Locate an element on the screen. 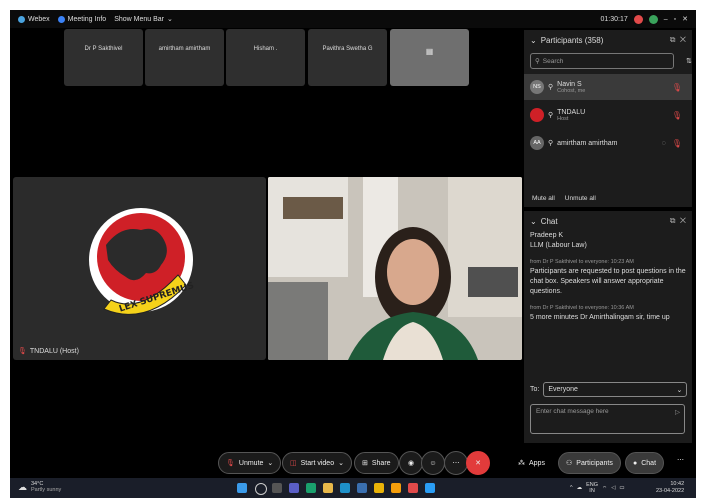  show-menu-bar-button: Show Menu Bar ⌄ is located at coordinates (143, 19).